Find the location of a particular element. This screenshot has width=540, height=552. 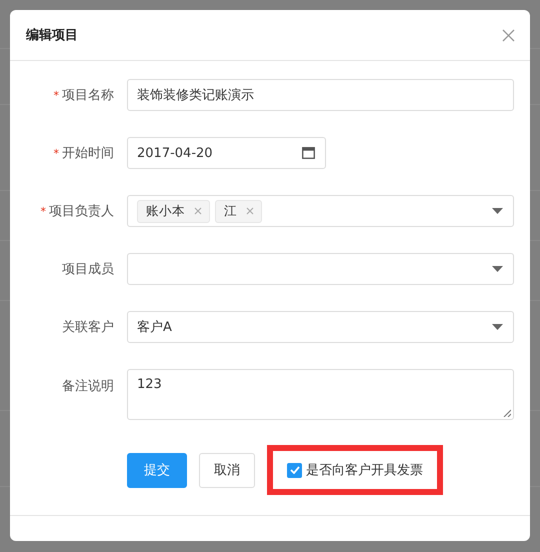

dialog-title: 编辑项目 is located at coordinates (52, 35).